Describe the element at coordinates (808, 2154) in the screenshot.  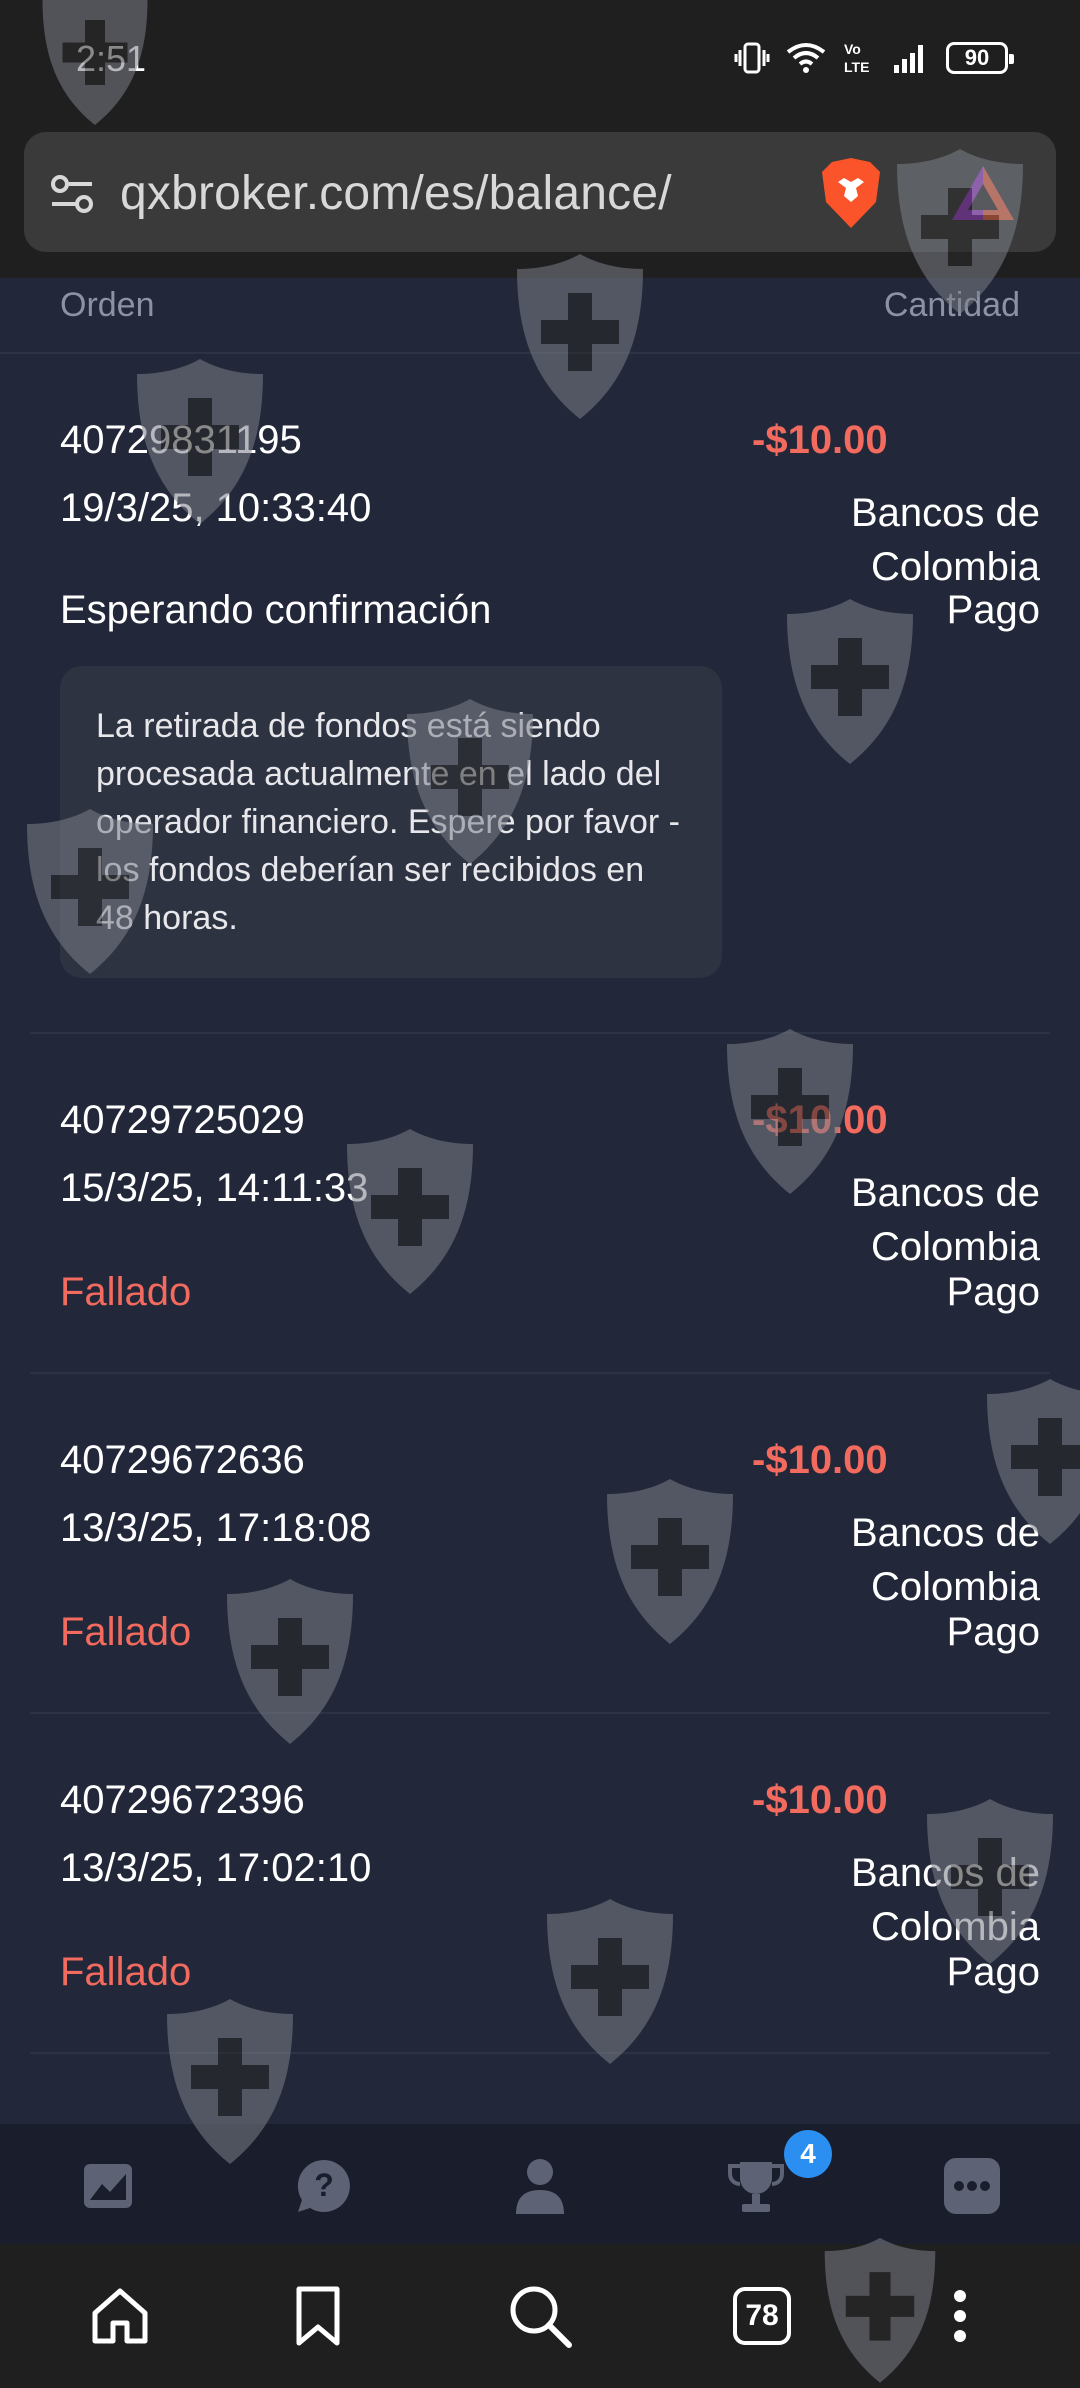
I see `trophy-badge: 4` at that location.